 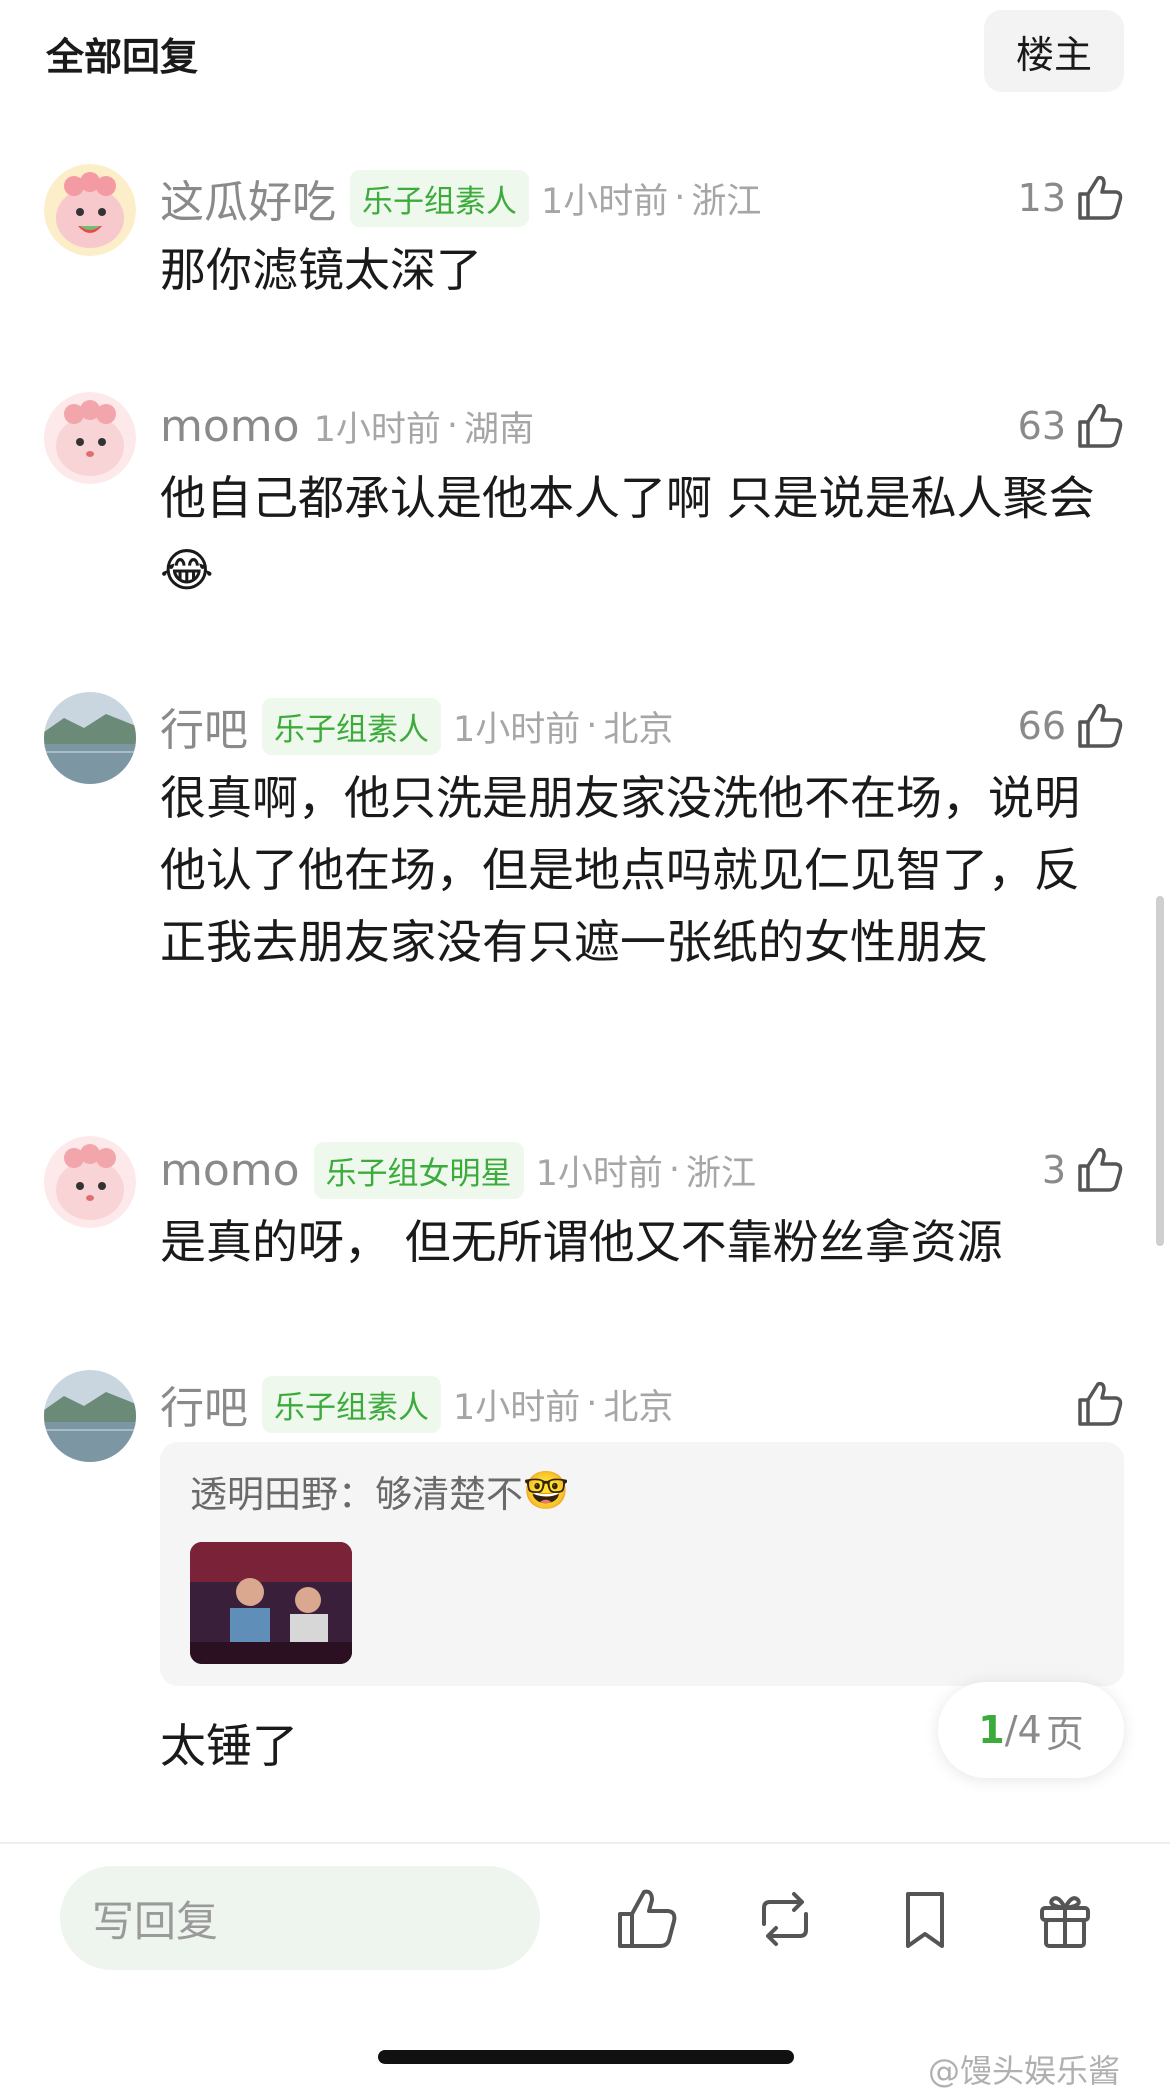 I want to click on home-indicator, so click(x=586, y=2057).